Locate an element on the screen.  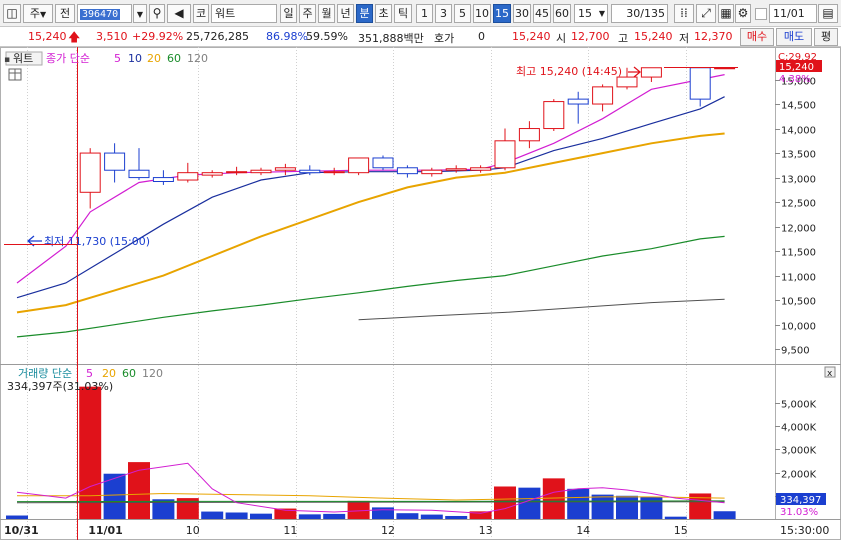
interval-1-button: 1 is located at coordinates (424, 13).